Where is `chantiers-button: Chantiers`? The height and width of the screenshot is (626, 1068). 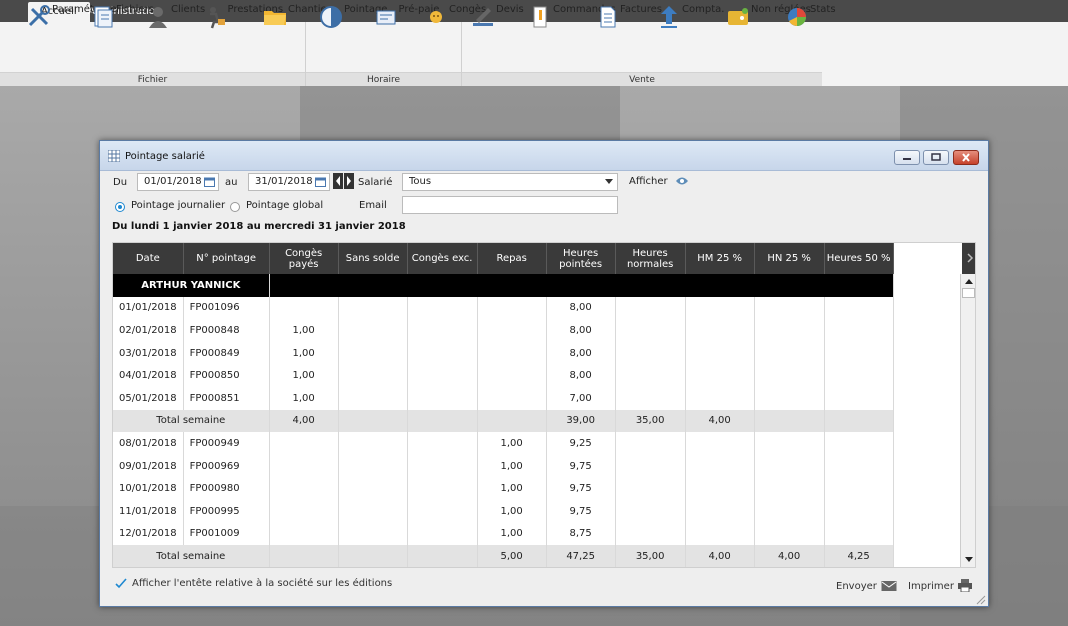
chantiers-button: Chantiers is located at coordinates (292, 20).